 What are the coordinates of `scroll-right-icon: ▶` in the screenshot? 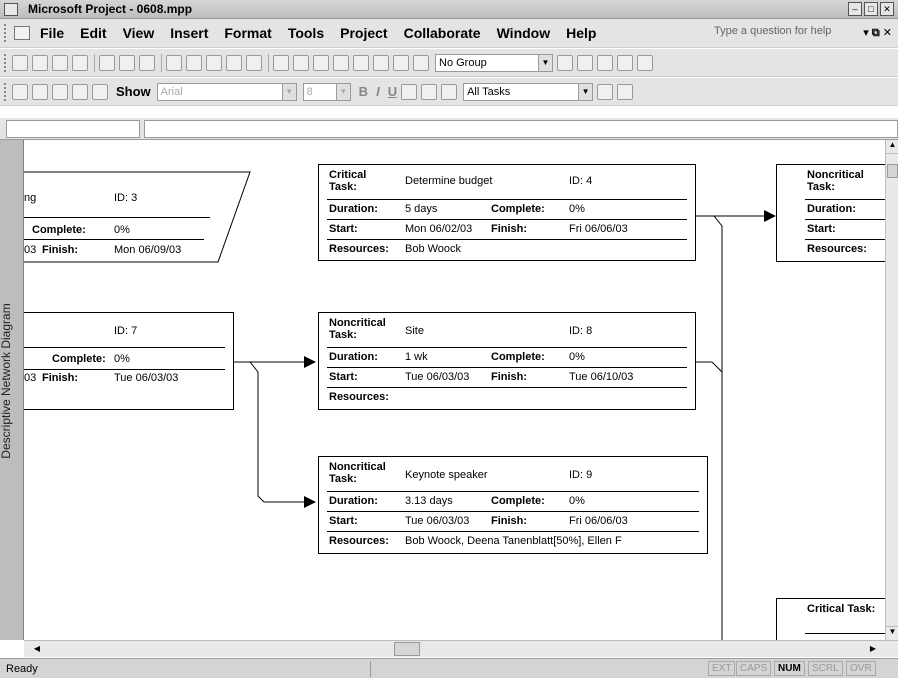 It's located at (873, 649).